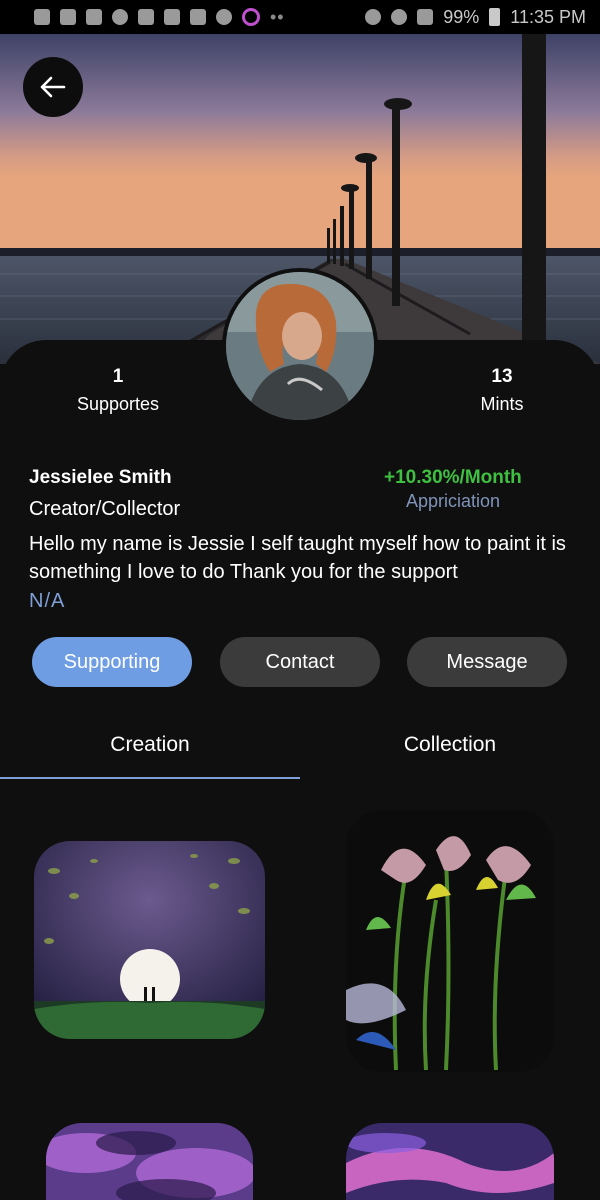 The width and height of the screenshot is (600, 1200). What do you see at coordinates (198, 17) in the screenshot?
I see `mail-icon` at bounding box center [198, 17].